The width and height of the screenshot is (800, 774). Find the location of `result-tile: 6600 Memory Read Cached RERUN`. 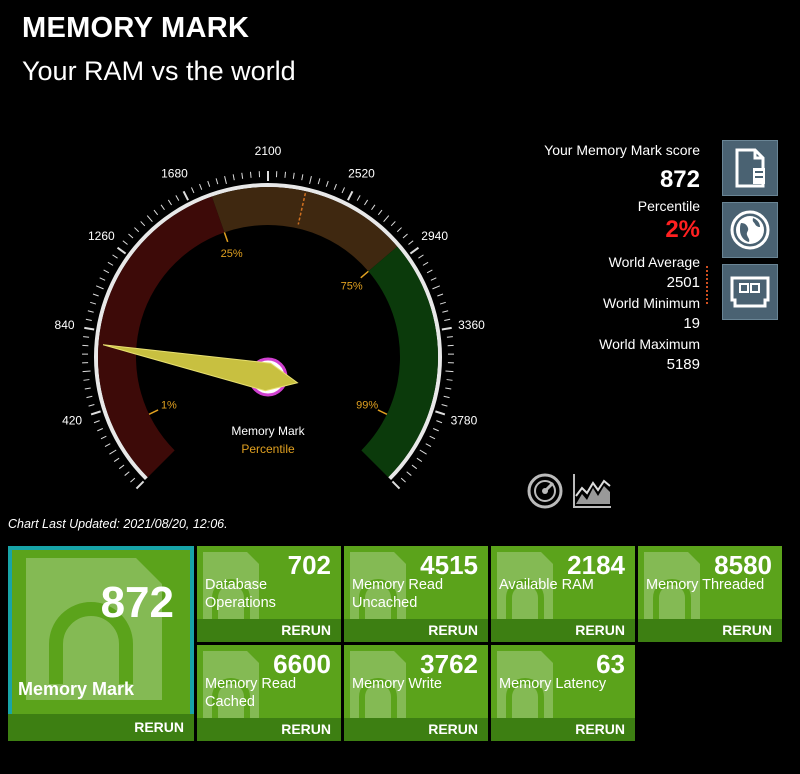

result-tile: 6600 Memory Read Cached RERUN is located at coordinates (269, 693).